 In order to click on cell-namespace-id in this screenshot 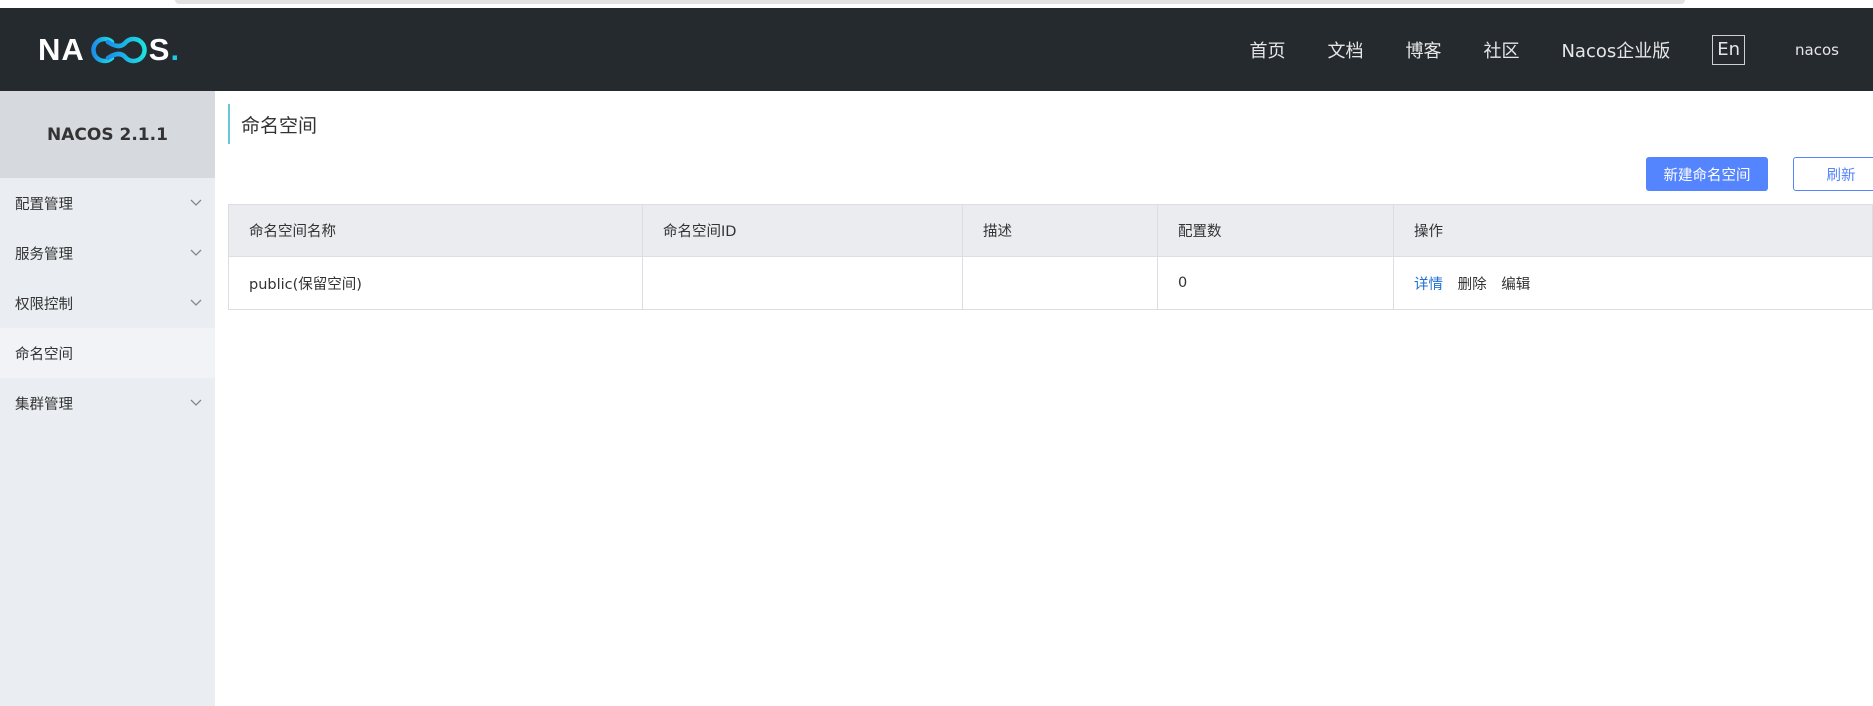, I will do `click(802, 283)`.